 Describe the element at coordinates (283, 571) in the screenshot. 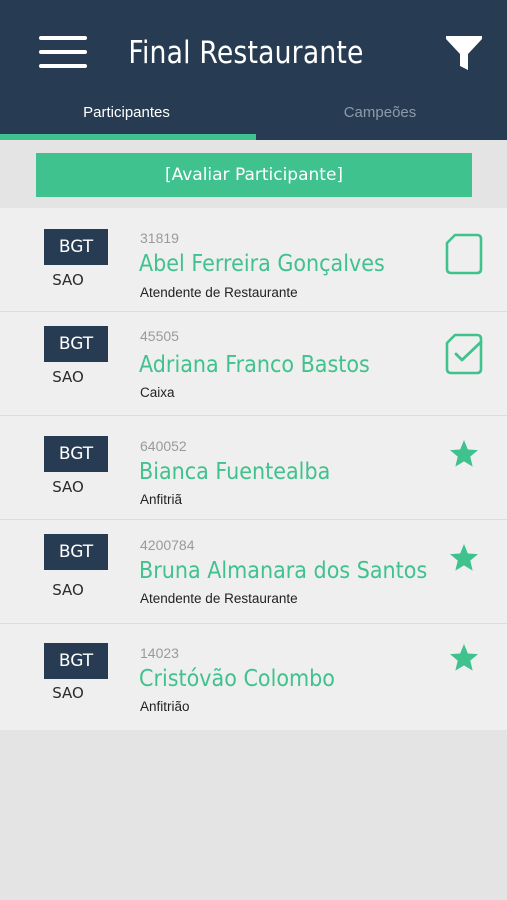

I see `participant-name: Bruna Almanara dos Santos` at that location.